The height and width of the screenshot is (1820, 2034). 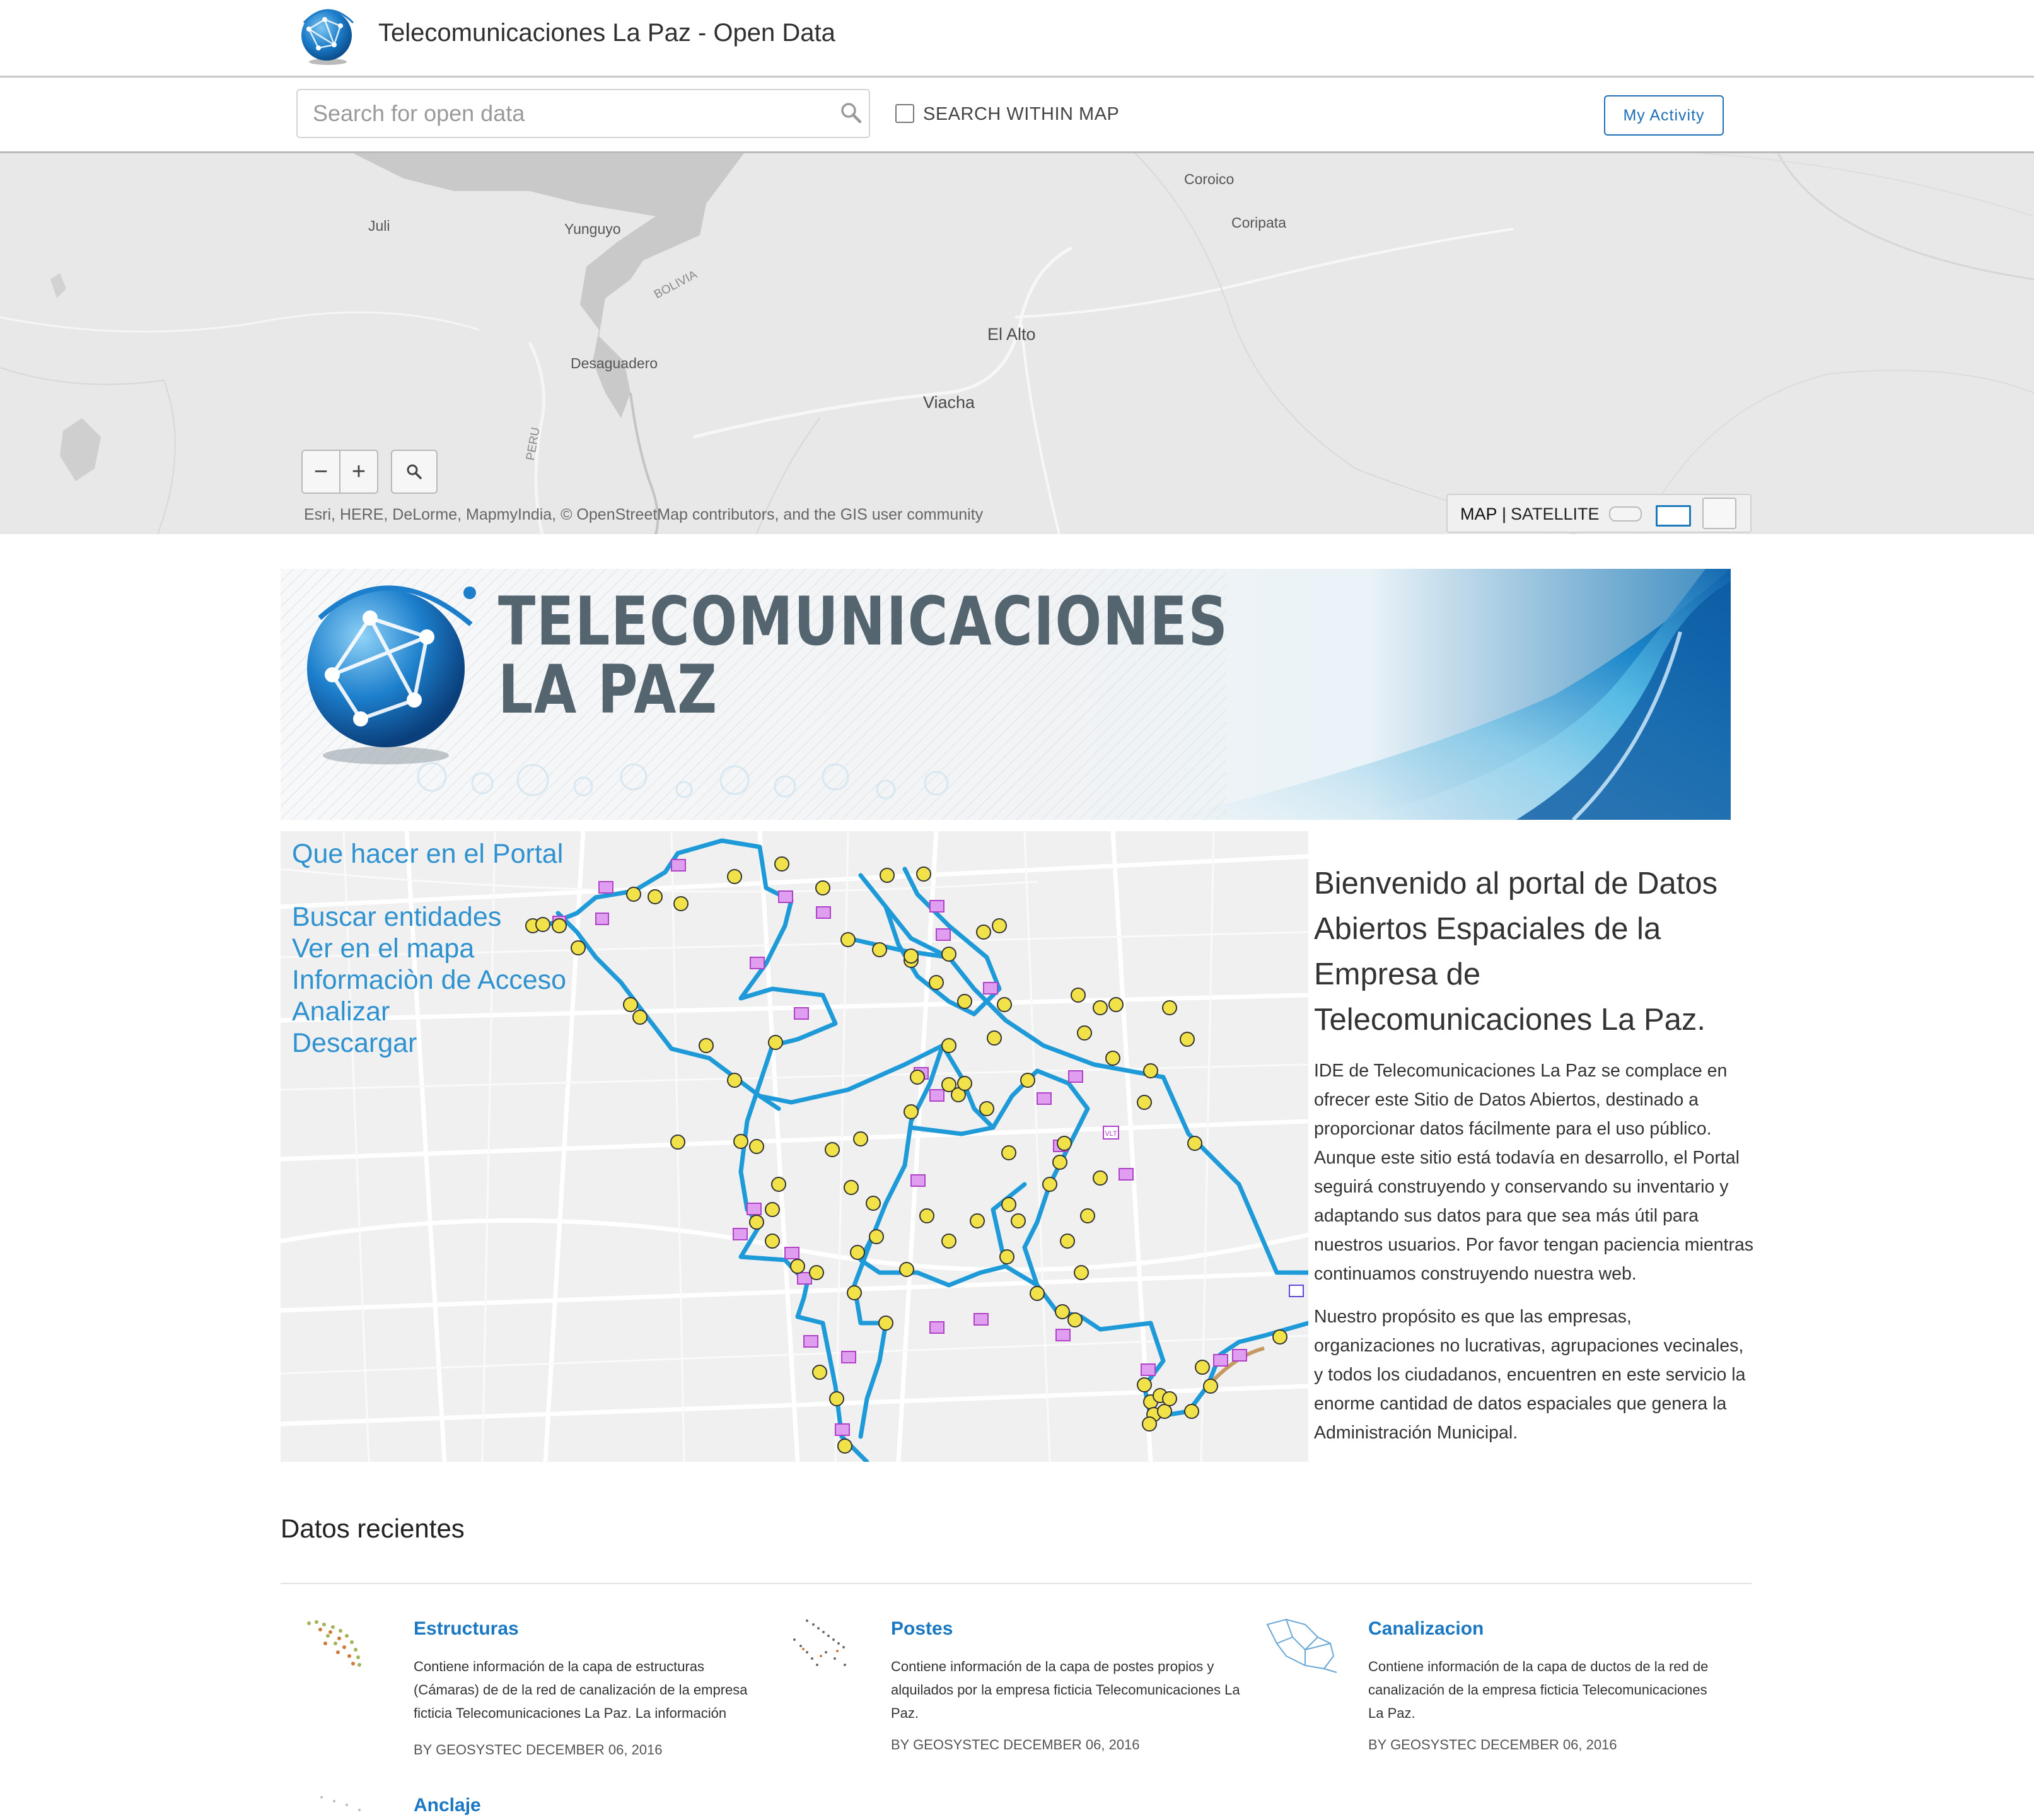 What do you see at coordinates (347, 1802) in the screenshot?
I see `anclaje-thumbnail` at bounding box center [347, 1802].